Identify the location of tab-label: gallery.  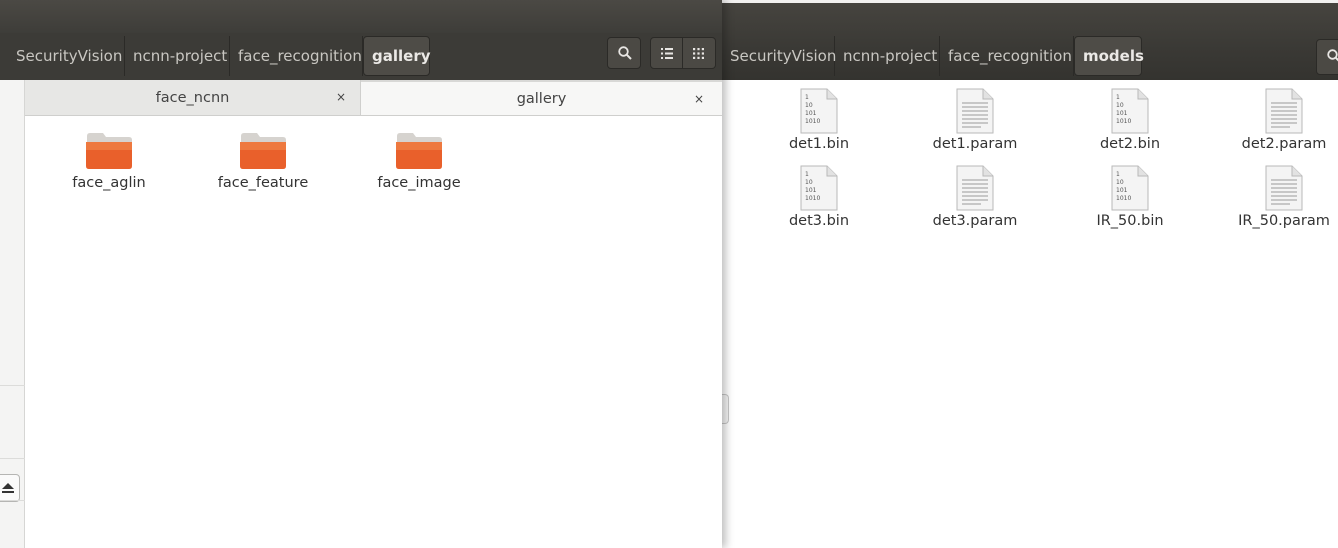
(541, 98).